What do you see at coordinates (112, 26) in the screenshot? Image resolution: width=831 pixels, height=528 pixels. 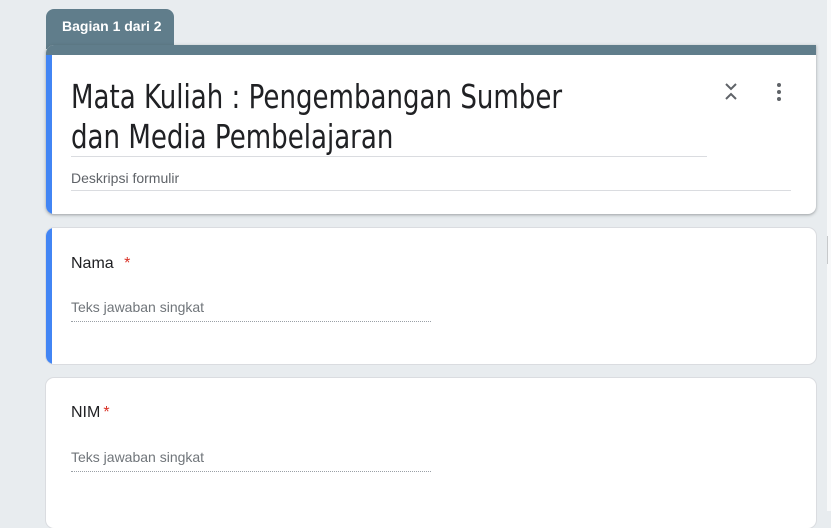 I see `section-tab-label: Bagian 1 dari 2` at bounding box center [112, 26].